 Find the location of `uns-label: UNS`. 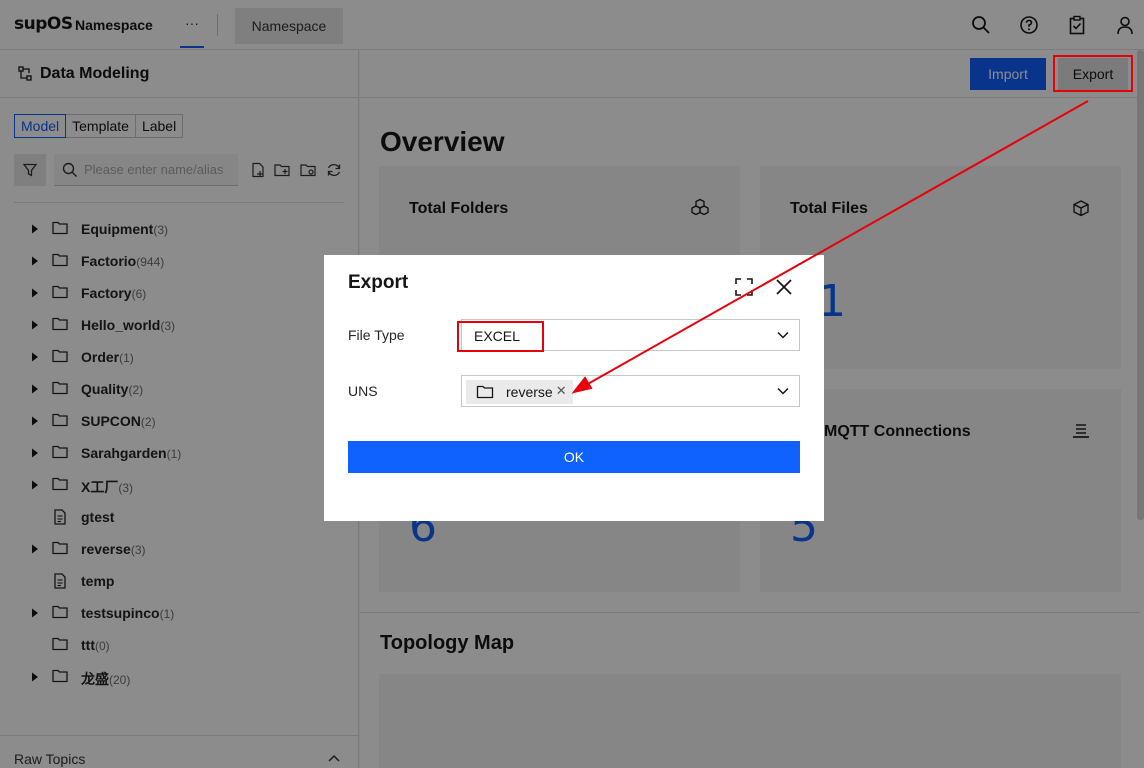

uns-label: UNS is located at coordinates (363, 391).